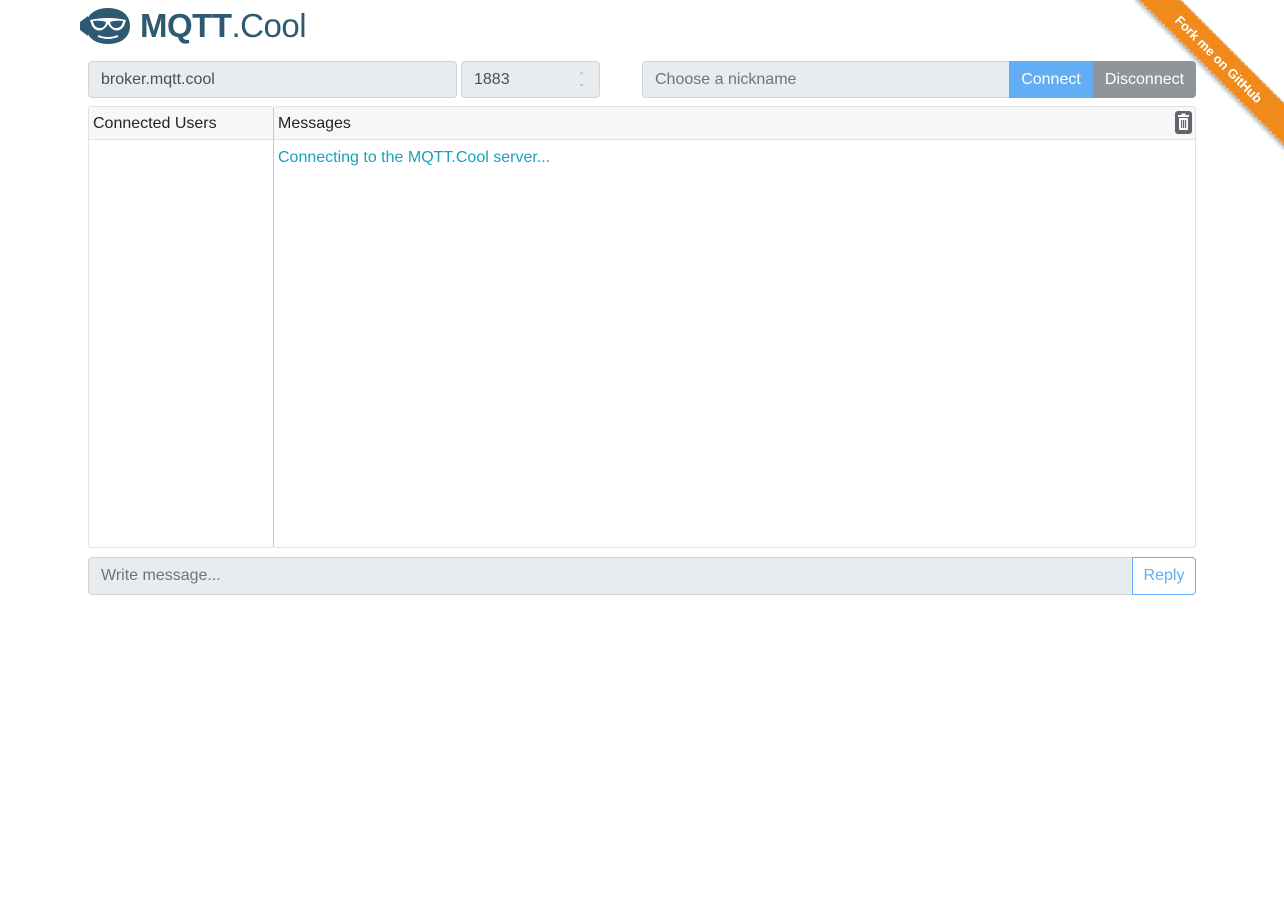 This screenshot has width=1284, height=920. I want to click on sunglasses-face-icon, so click(105, 26).